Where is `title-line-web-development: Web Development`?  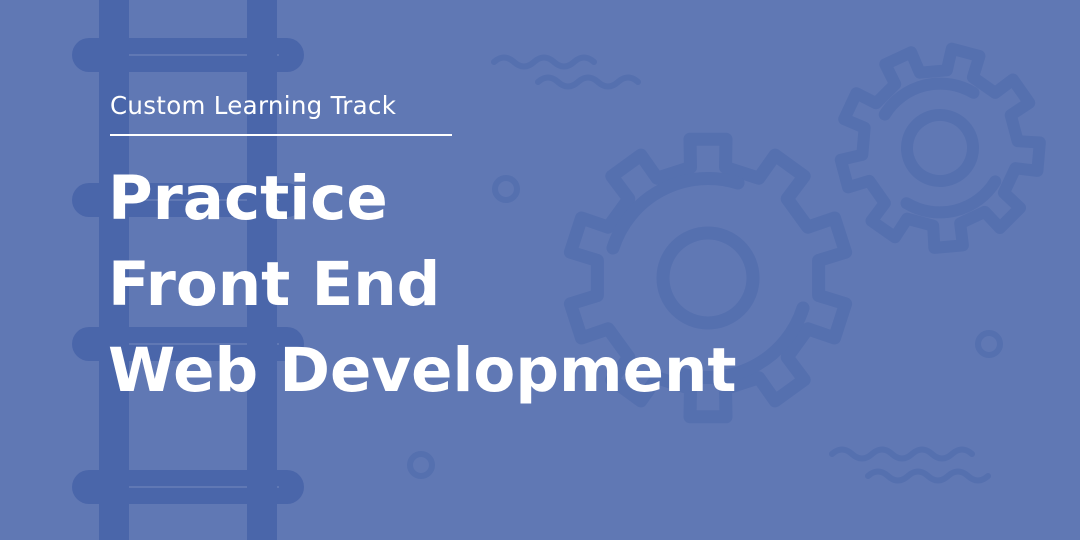
title-line-web-development: Web Development is located at coordinates (422, 370).